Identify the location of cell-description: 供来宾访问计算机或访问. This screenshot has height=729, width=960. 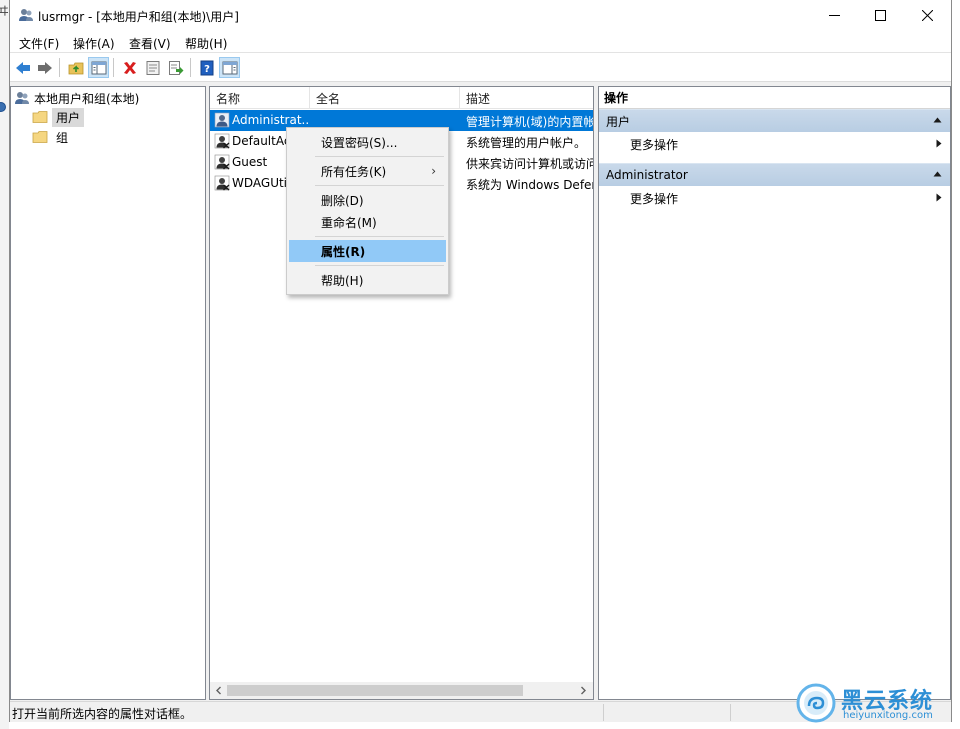
(529, 164).